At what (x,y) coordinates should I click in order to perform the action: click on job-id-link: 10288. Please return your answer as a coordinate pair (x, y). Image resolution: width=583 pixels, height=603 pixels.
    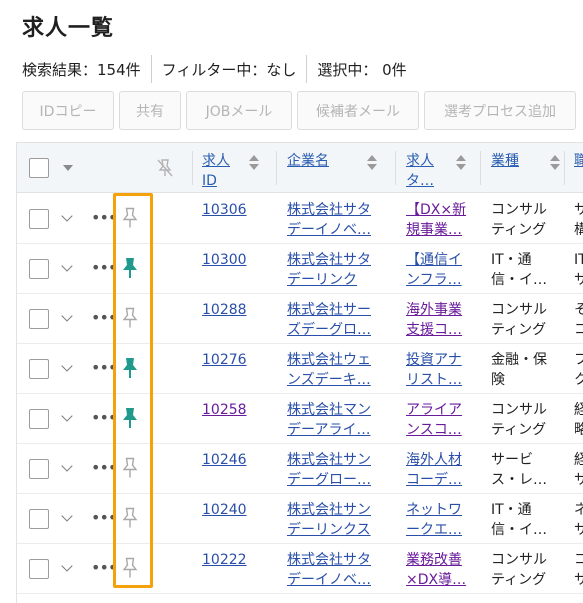
    Looking at the image, I should click on (237, 320).